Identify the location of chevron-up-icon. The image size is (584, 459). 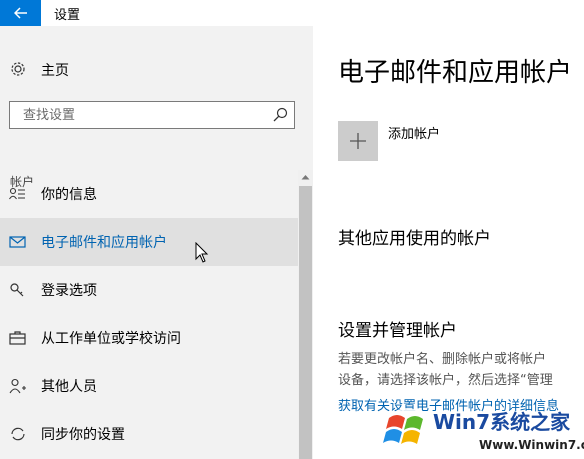
(305, 177).